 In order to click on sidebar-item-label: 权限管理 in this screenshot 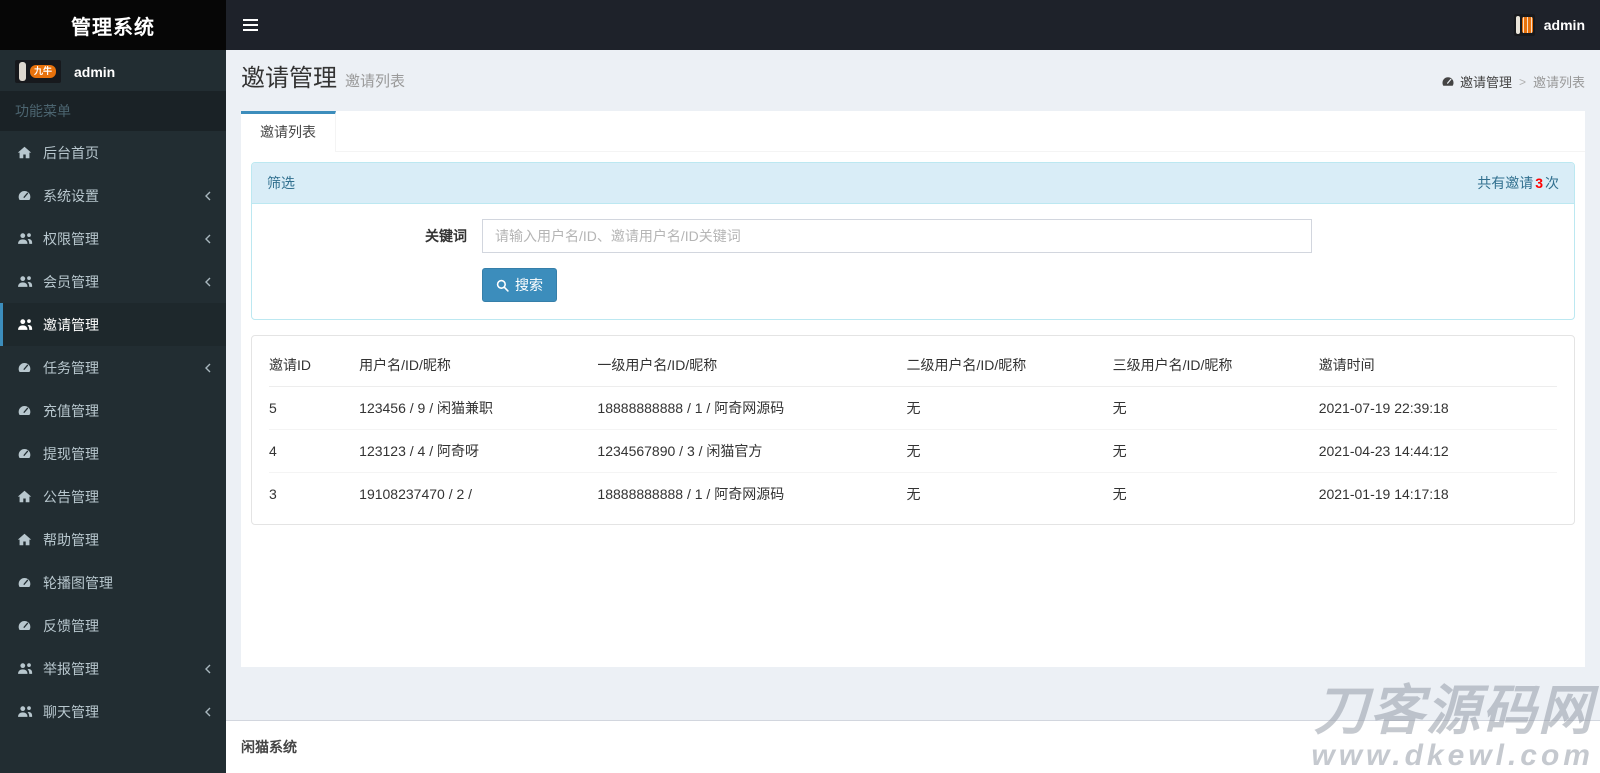, I will do `click(71, 238)`.